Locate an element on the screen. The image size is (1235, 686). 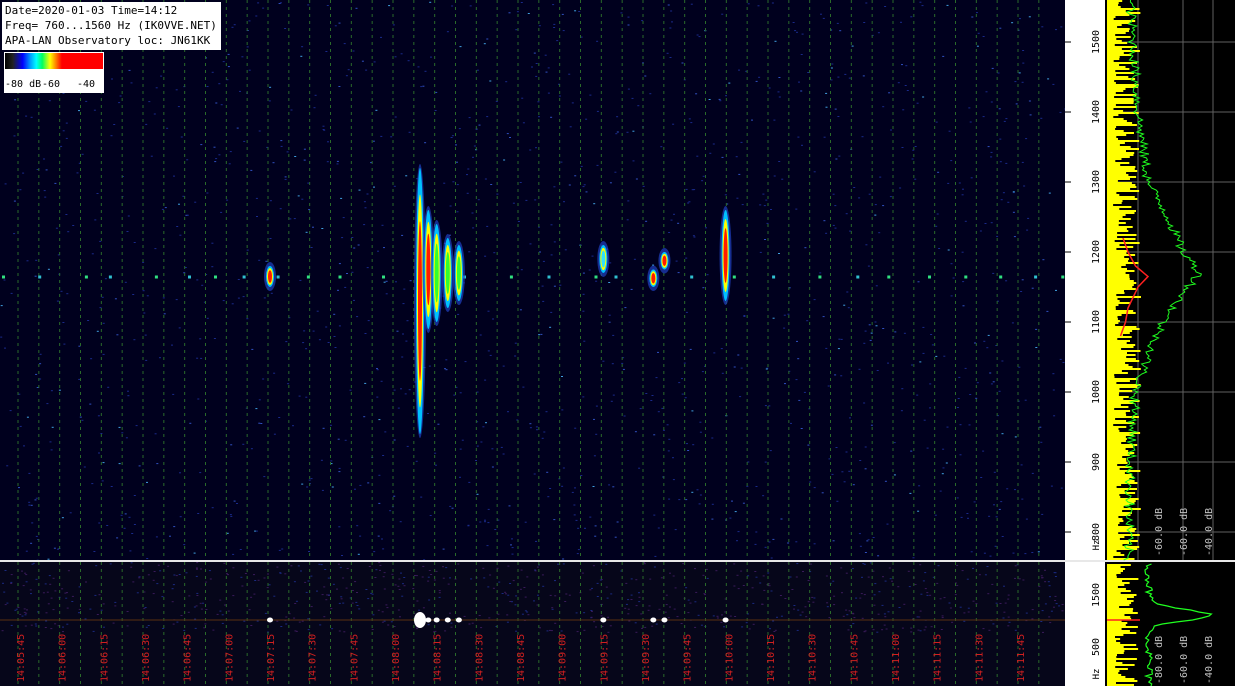
time-tick-label: 14:07:30 is located at coordinates (313, 658).